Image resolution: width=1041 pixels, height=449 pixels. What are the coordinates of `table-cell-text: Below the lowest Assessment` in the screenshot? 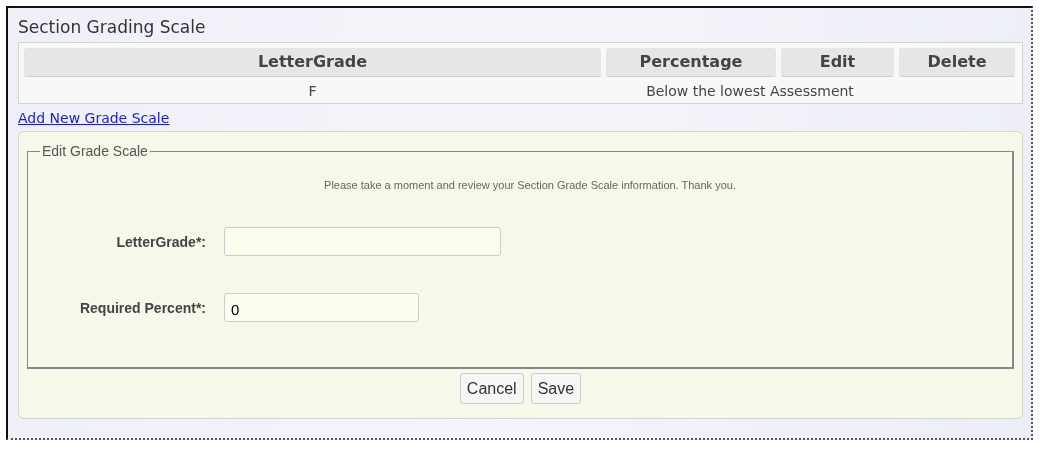 It's located at (750, 91).